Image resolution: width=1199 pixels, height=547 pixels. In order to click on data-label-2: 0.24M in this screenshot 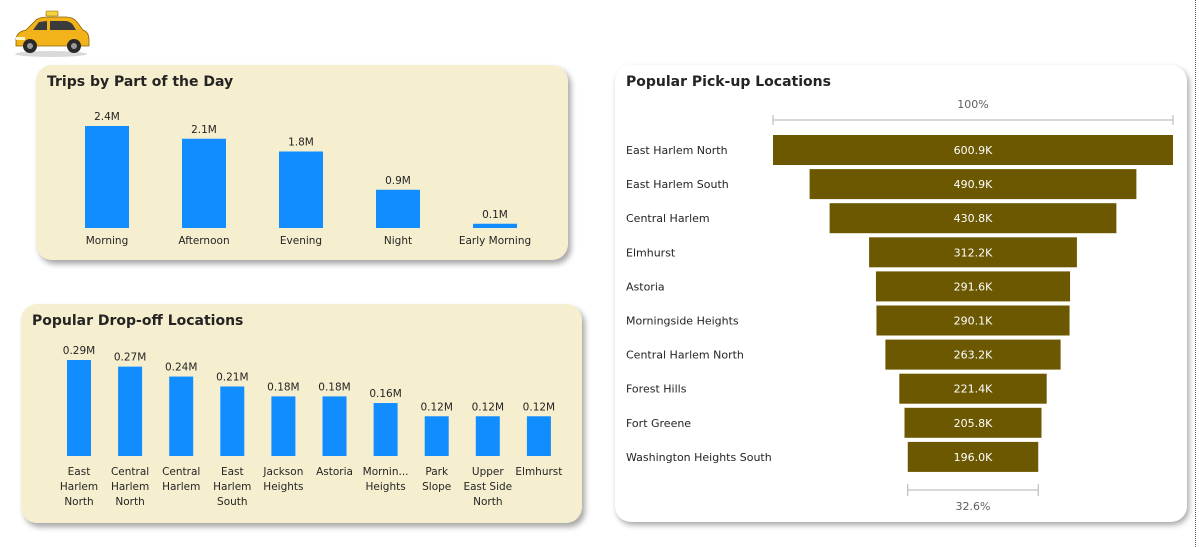, I will do `click(181, 368)`.